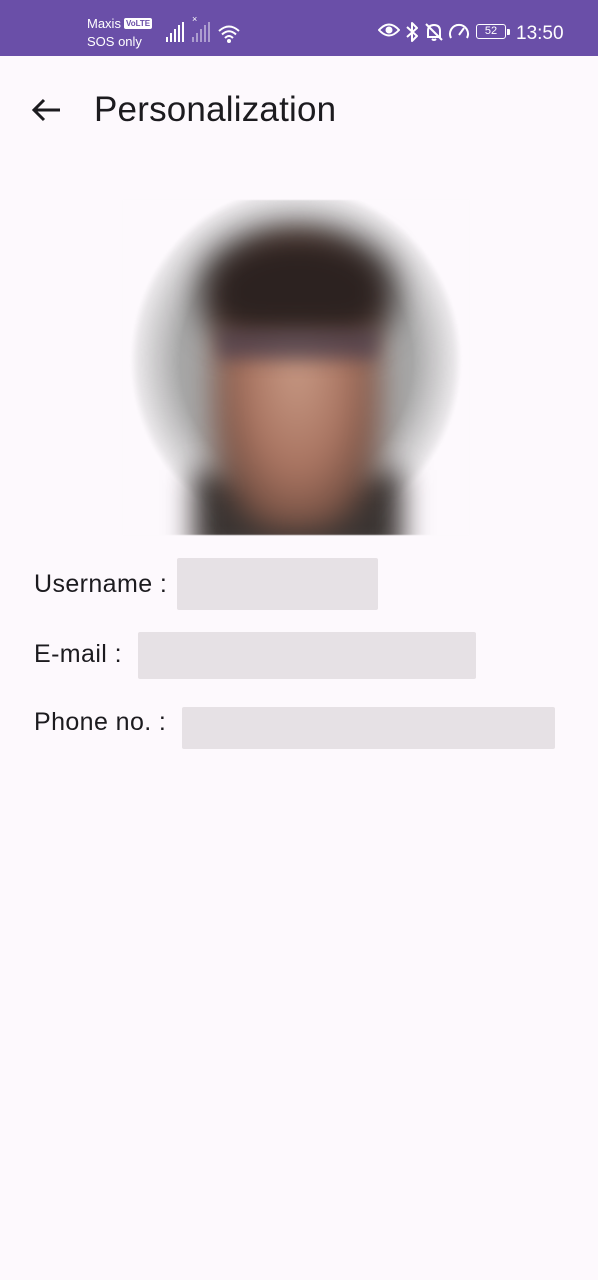 This screenshot has height=1280, width=598. I want to click on email-value, so click(307, 655).